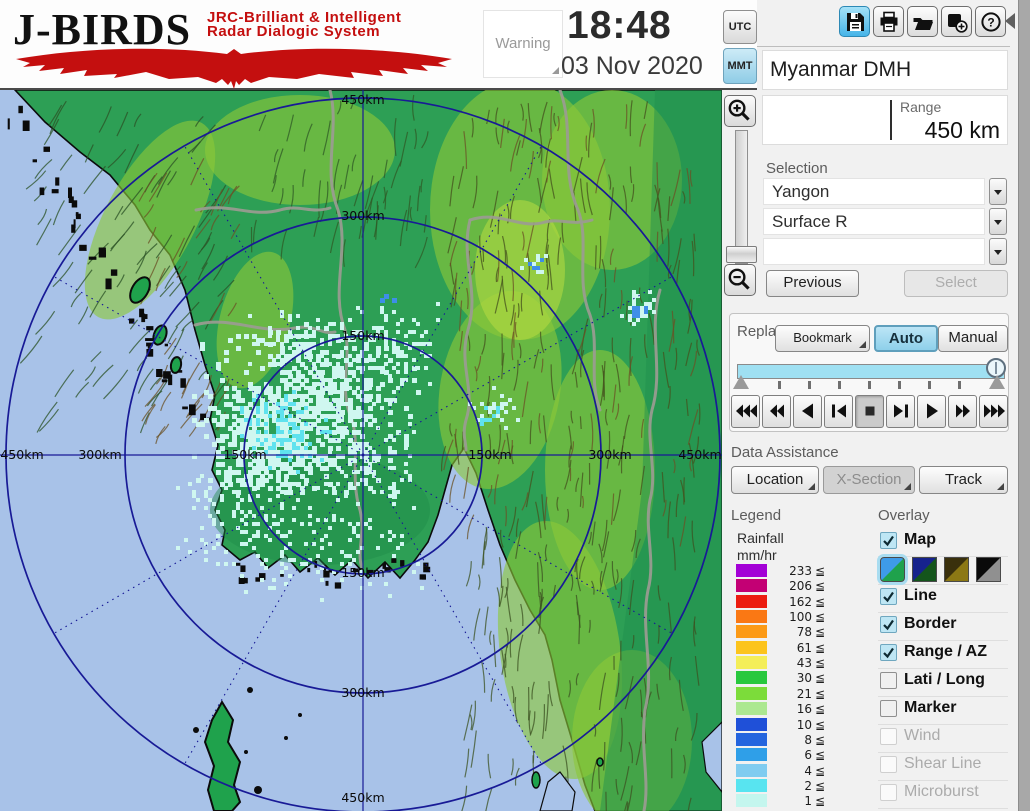 The image size is (1030, 811). I want to click on station-name: Myanmar DMH, so click(841, 69).